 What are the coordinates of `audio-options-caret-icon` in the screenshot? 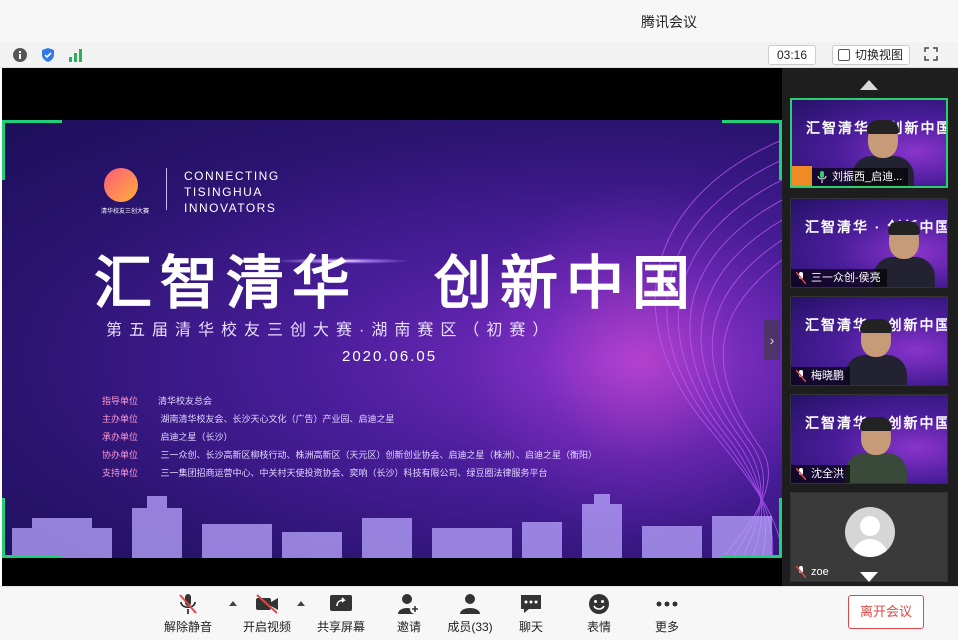 It's located at (233, 603).